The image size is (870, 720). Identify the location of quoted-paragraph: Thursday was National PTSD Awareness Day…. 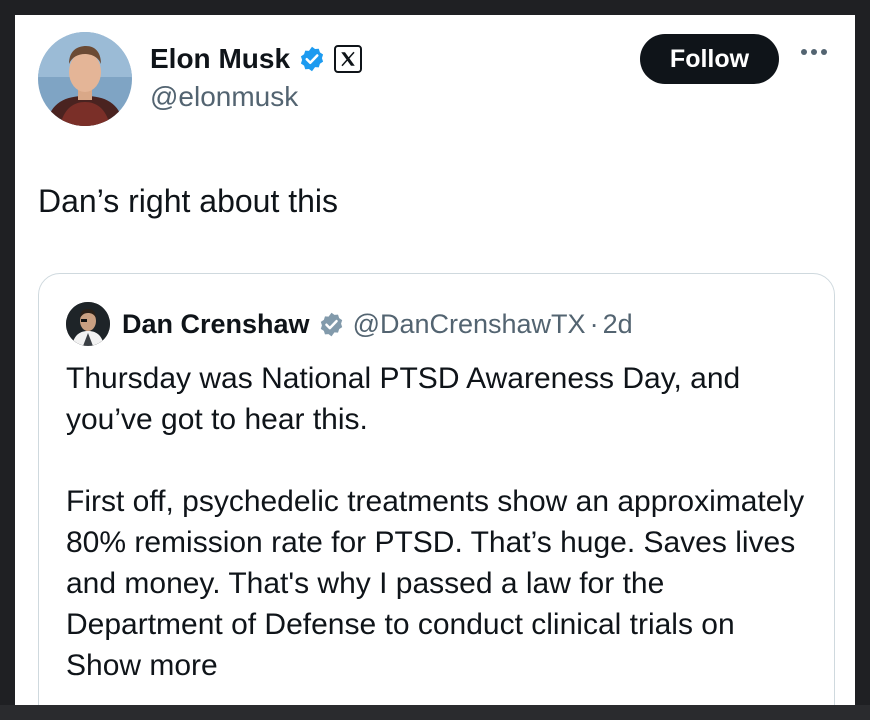
(403, 399).